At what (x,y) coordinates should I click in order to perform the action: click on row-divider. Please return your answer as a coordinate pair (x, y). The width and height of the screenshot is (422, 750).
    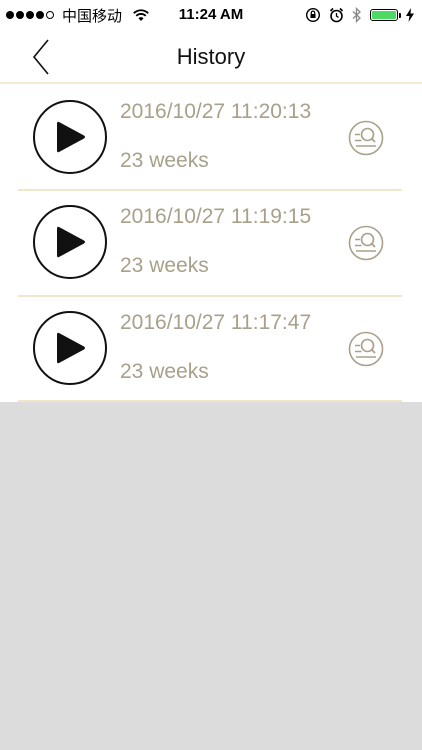
    Looking at the image, I should click on (210, 401).